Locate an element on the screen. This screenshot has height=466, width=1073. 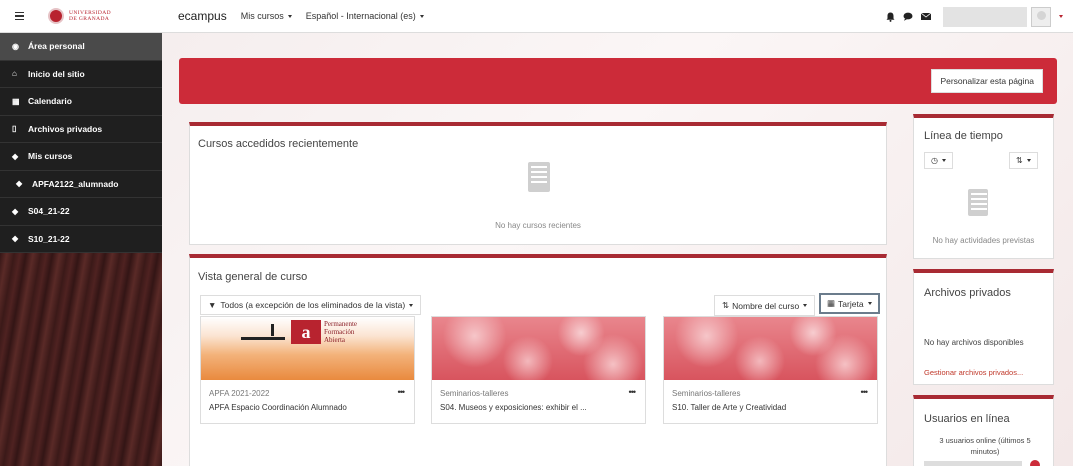
sidebar-item-inicio-del-sitio: ⌂ Inicio del sitio is located at coordinates (81, 74).